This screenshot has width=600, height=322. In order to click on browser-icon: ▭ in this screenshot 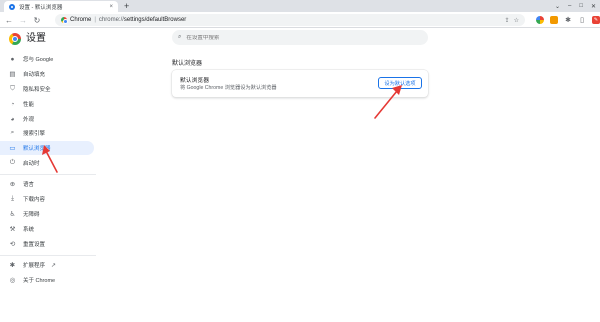, I will do `click(12, 148)`.